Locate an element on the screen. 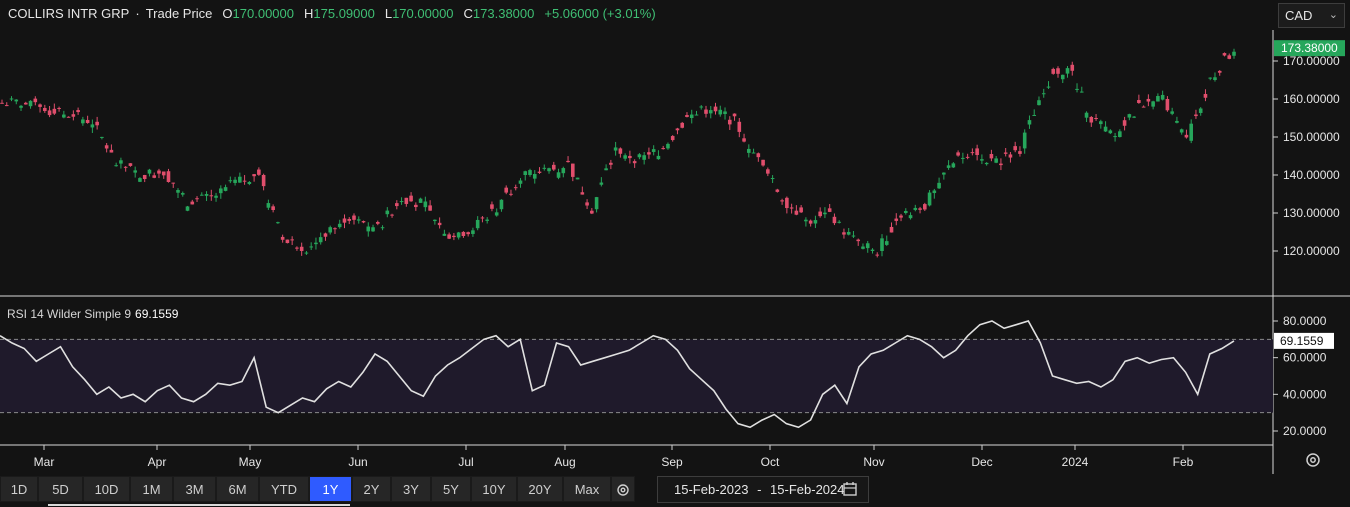  calendar-icon is located at coordinates (850, 490).